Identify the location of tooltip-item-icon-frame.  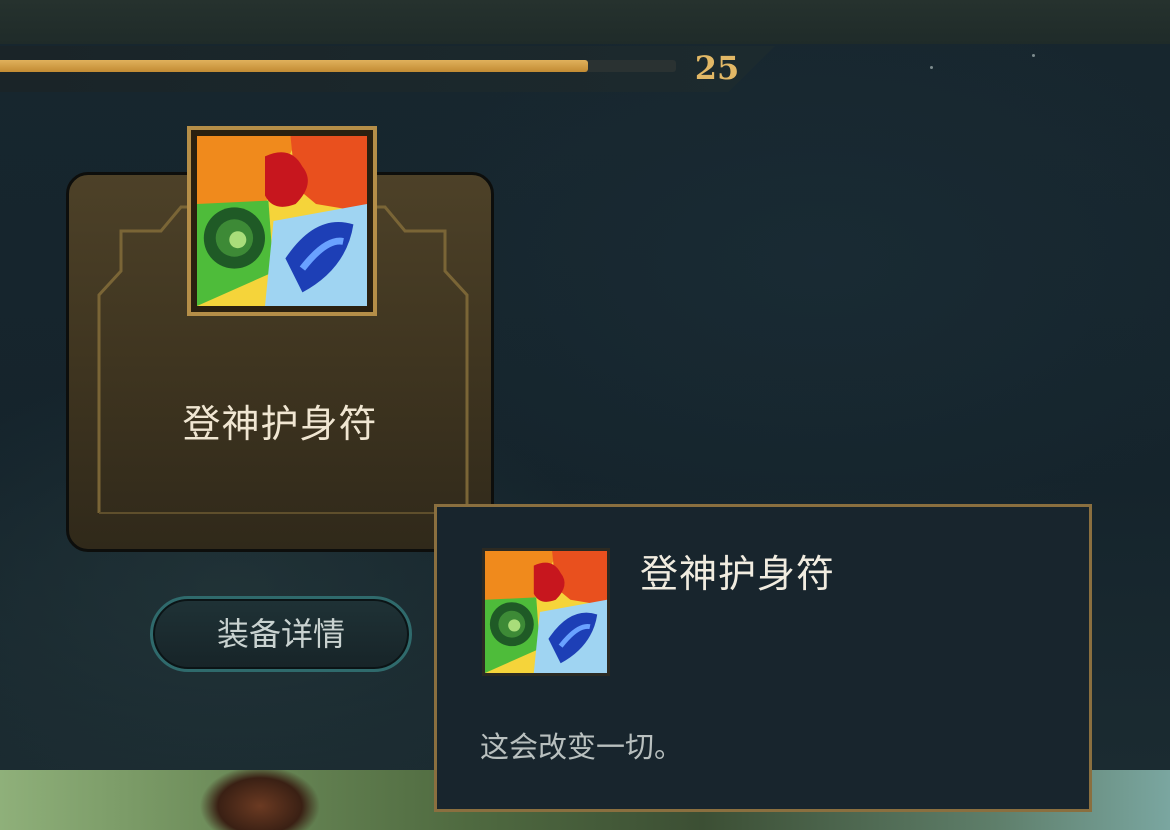
(546, 612).